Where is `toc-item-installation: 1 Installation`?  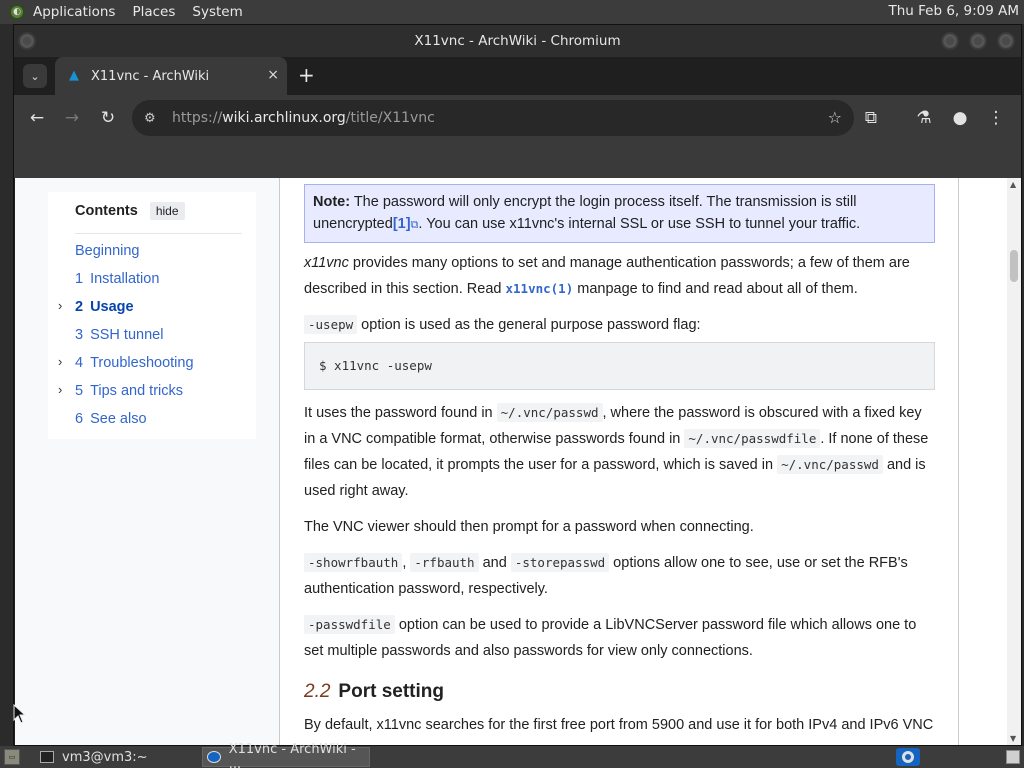
toc-item-installation: 1 Installation is located at coordinates (152, 279).